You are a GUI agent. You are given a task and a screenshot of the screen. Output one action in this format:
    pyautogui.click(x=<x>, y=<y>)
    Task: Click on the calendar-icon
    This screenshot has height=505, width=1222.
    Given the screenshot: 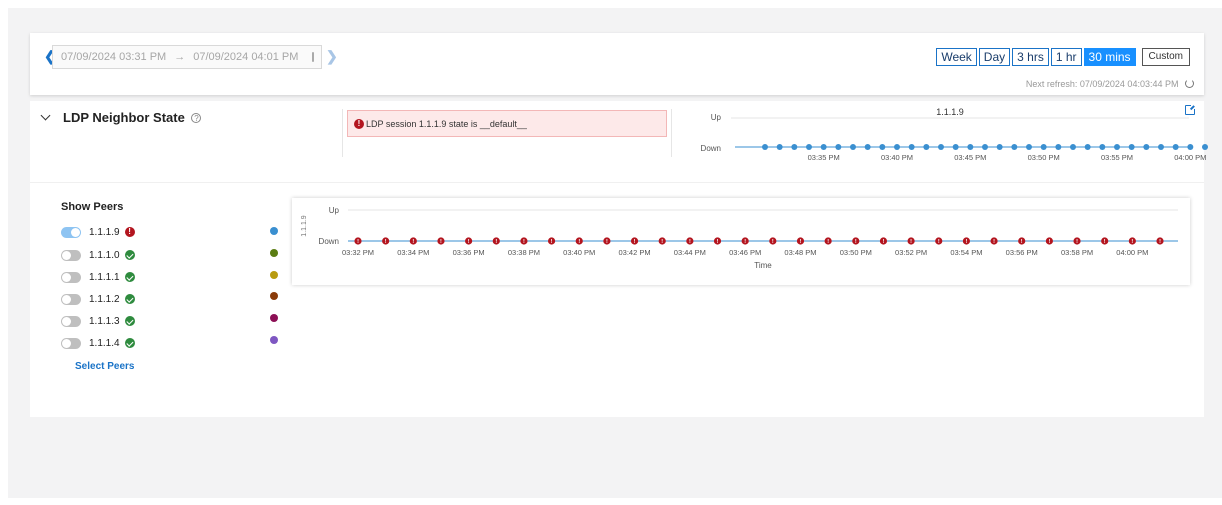 What is the action you would take?
    pyautogui.click(x=313, y=57)
    